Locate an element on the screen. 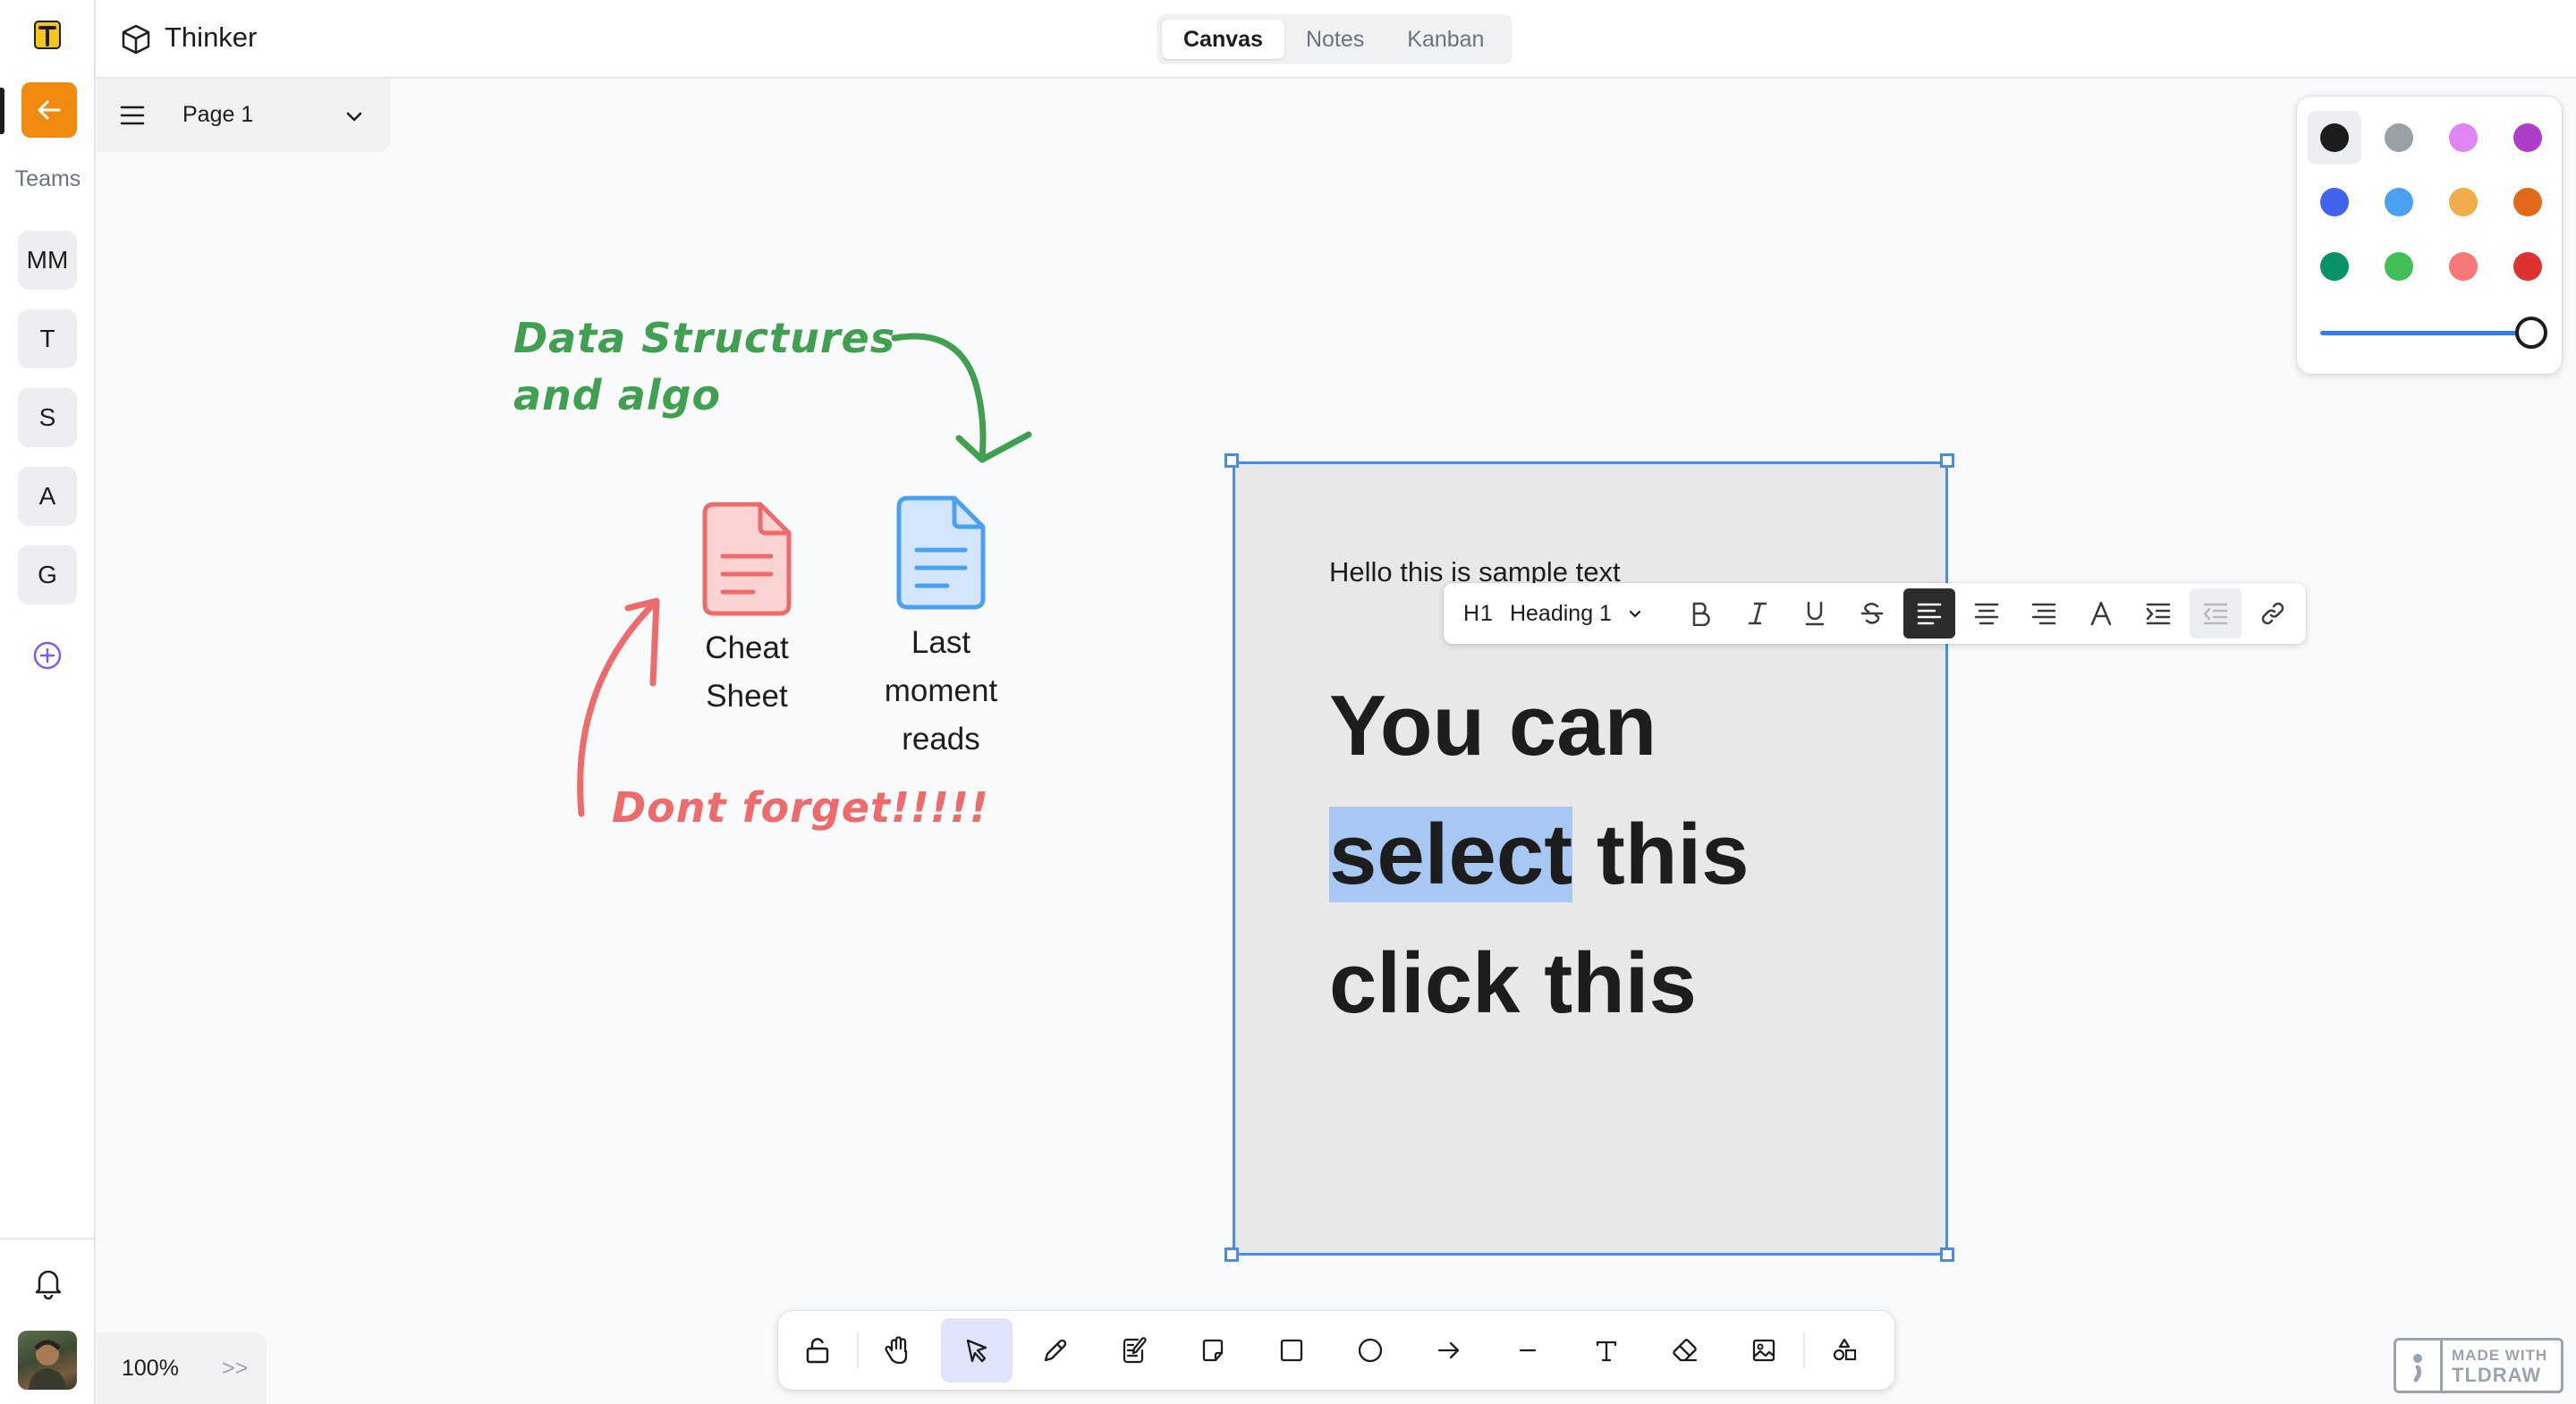  tool-select is located at coordinates (977, 1351).